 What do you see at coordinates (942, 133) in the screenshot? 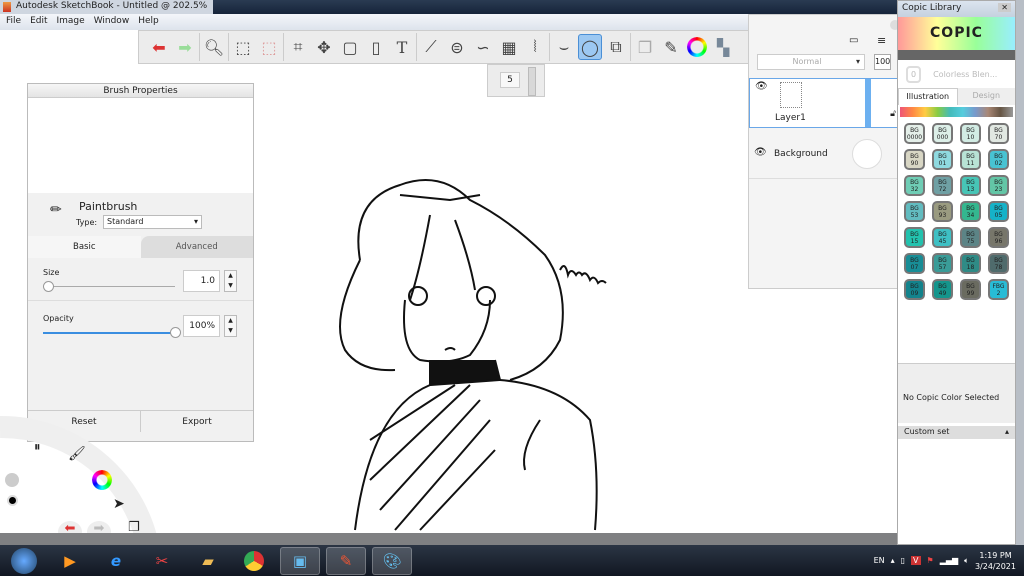
I see `copic-color-chip: BG 000` at bounding box center [942, 133].